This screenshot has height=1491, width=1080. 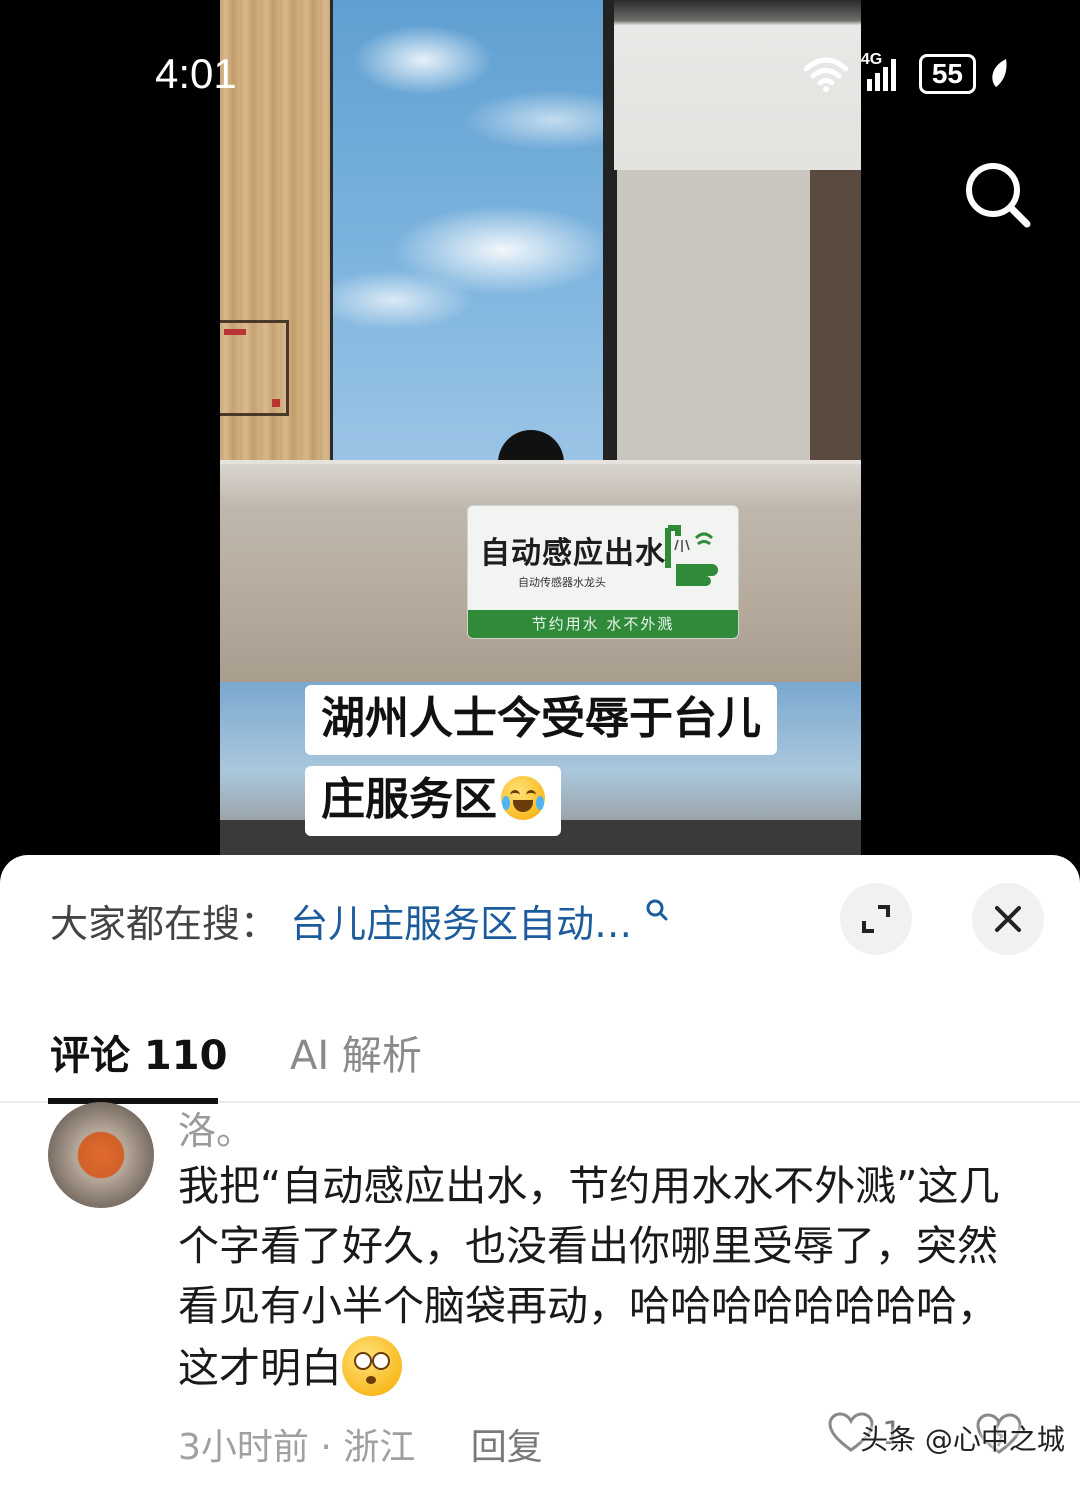 I want to click on close-icon, so click(x=1008, y=919).